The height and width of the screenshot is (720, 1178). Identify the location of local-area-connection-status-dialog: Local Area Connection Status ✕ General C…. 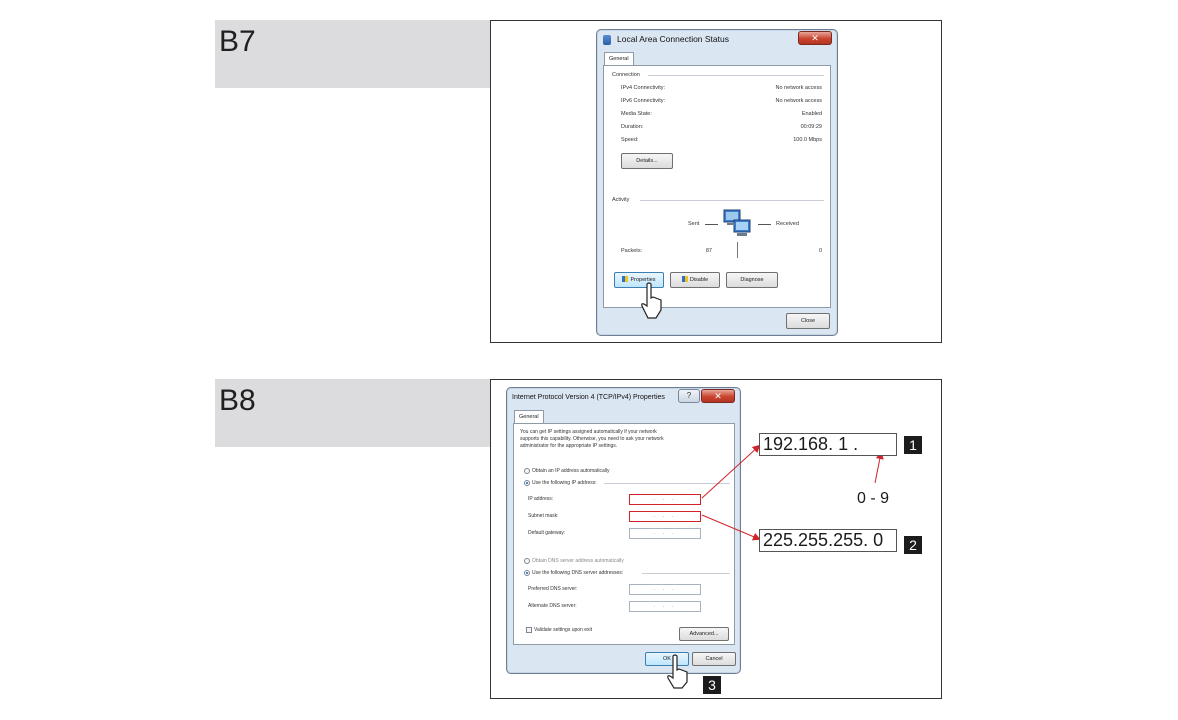
(717, 182).